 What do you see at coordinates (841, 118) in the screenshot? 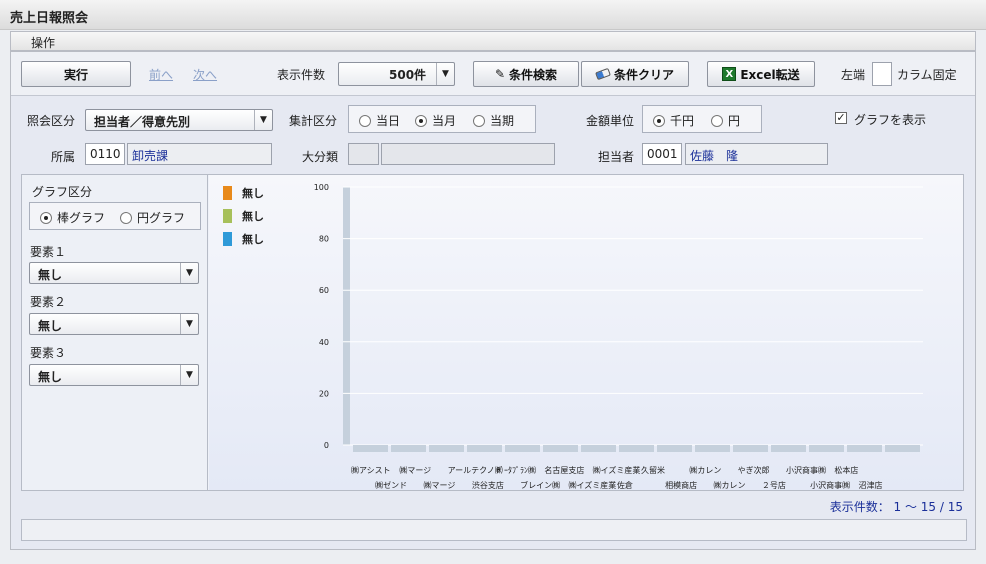
I see `show-graph-checkbox: ✓` at bounding box center [841, 118].